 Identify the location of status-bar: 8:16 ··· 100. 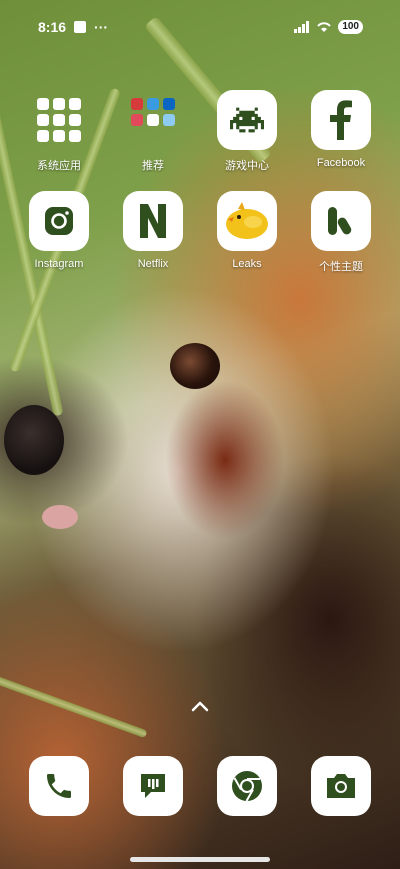
(200, 27).